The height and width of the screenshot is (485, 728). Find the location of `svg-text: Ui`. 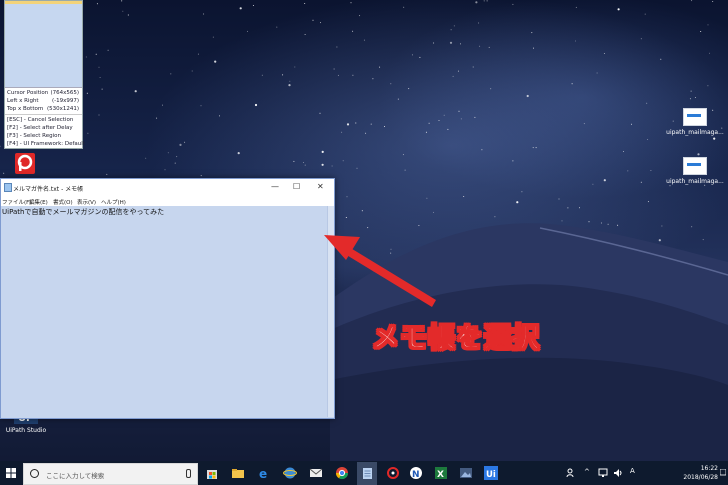

svg-text: Ui is located at coordinates (491, 475).